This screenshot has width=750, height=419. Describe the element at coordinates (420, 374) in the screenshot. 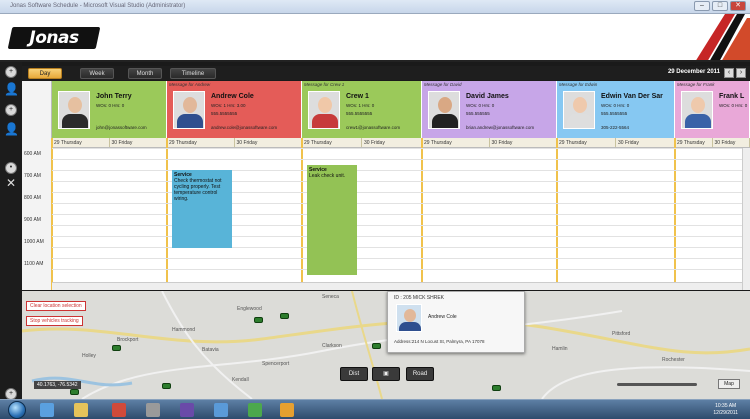

I see `map-right-control: Road` at that location.